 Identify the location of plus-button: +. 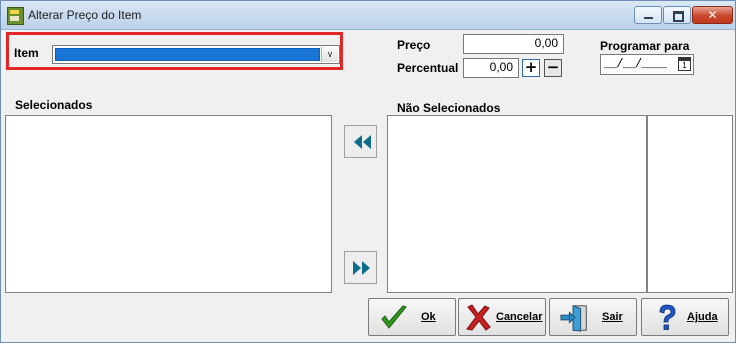
(531, 68).